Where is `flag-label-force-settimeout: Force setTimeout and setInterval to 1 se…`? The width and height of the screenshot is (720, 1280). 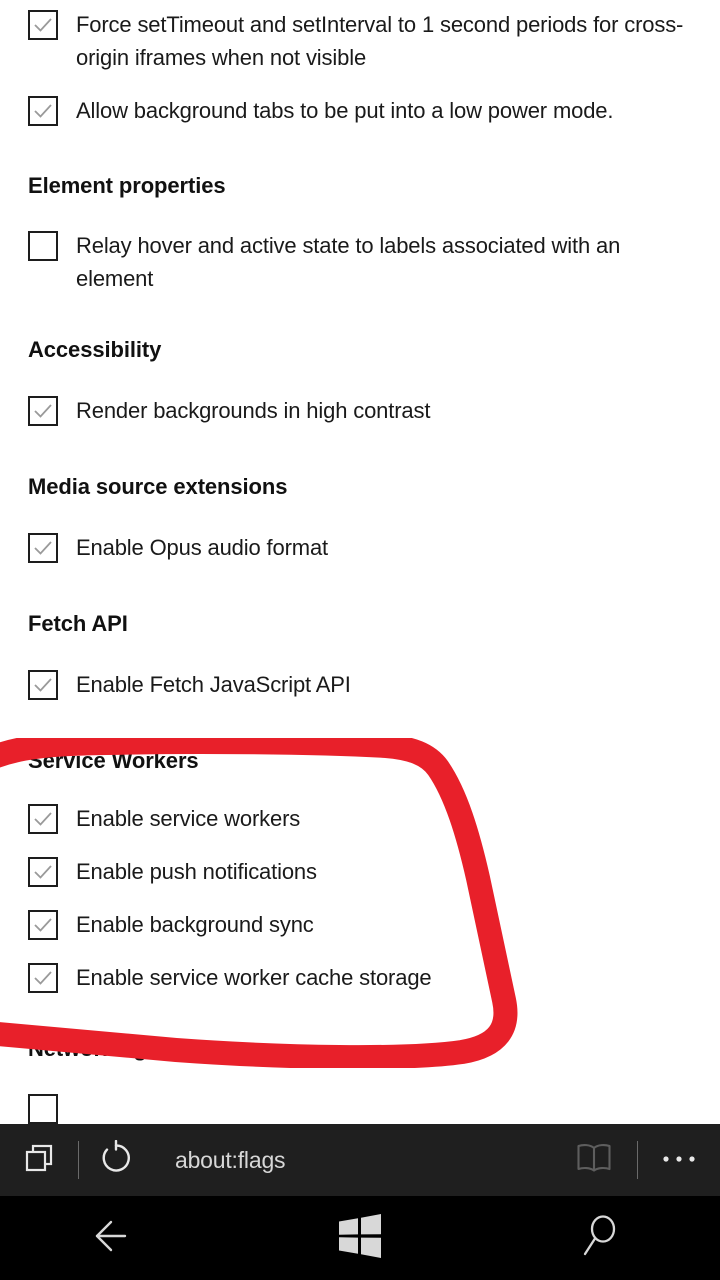 flag-label-force-settimeout: Force setTimeout and setInterval to 1 se… is located at coordinates (380, 41).